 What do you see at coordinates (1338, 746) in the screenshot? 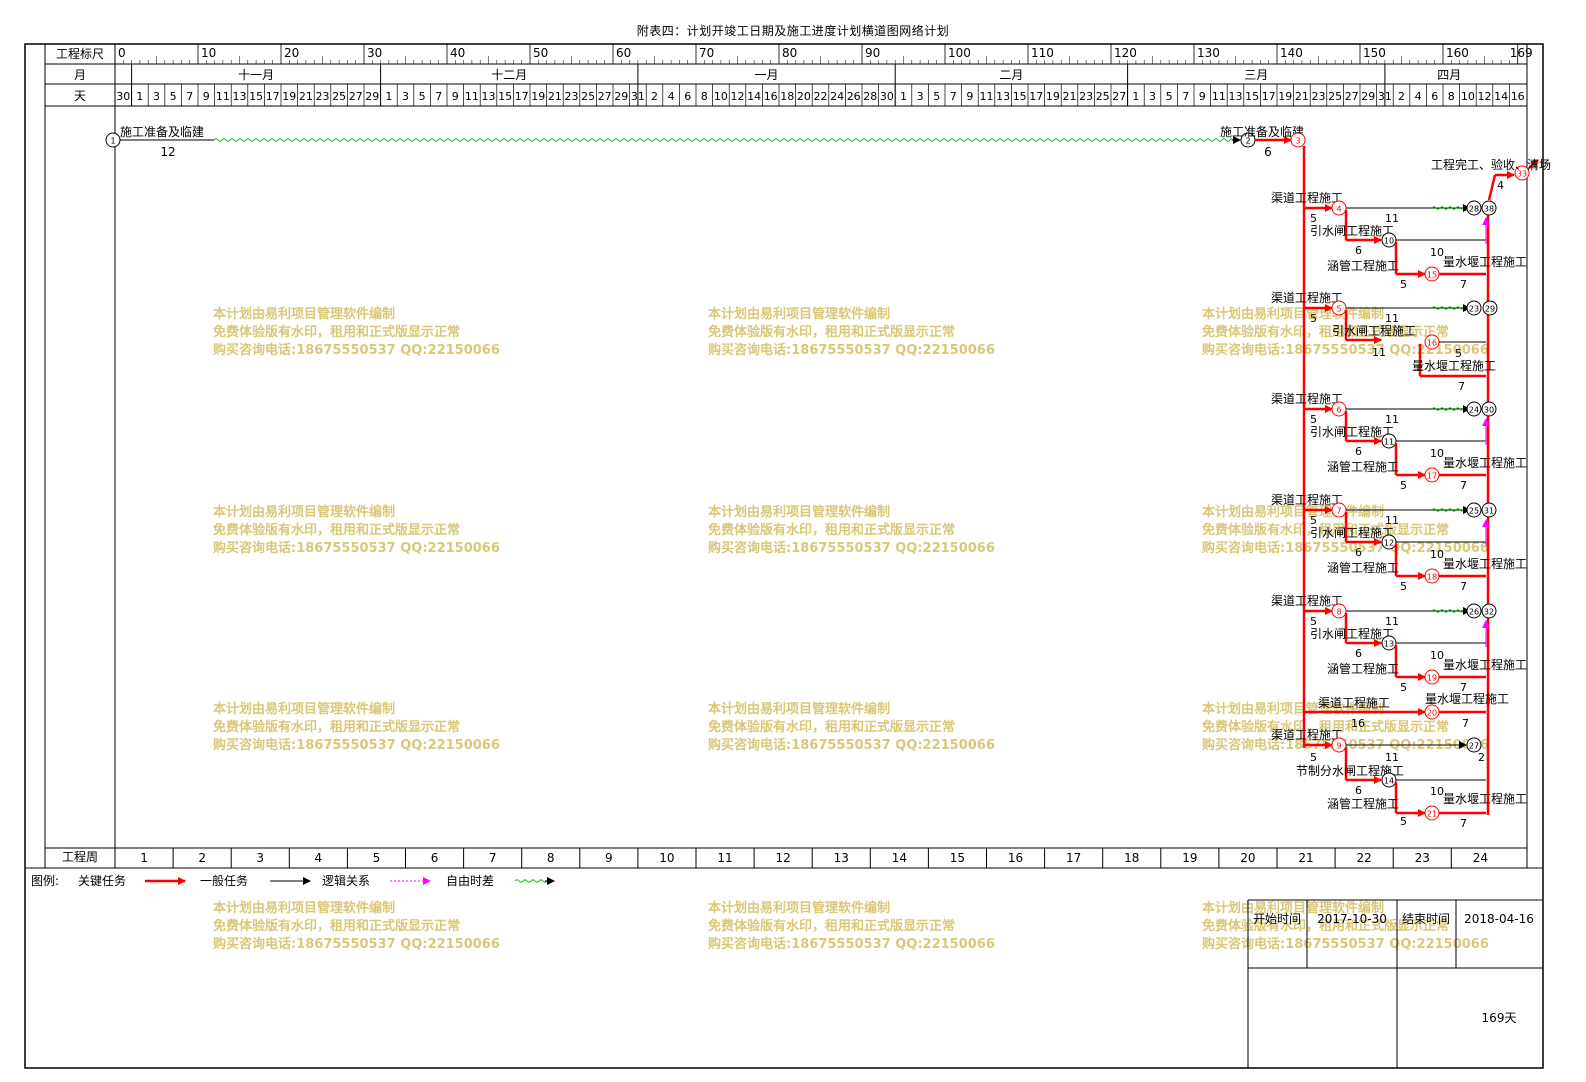
I see `event-node-number: 9` at bounding box center [1338, 746].